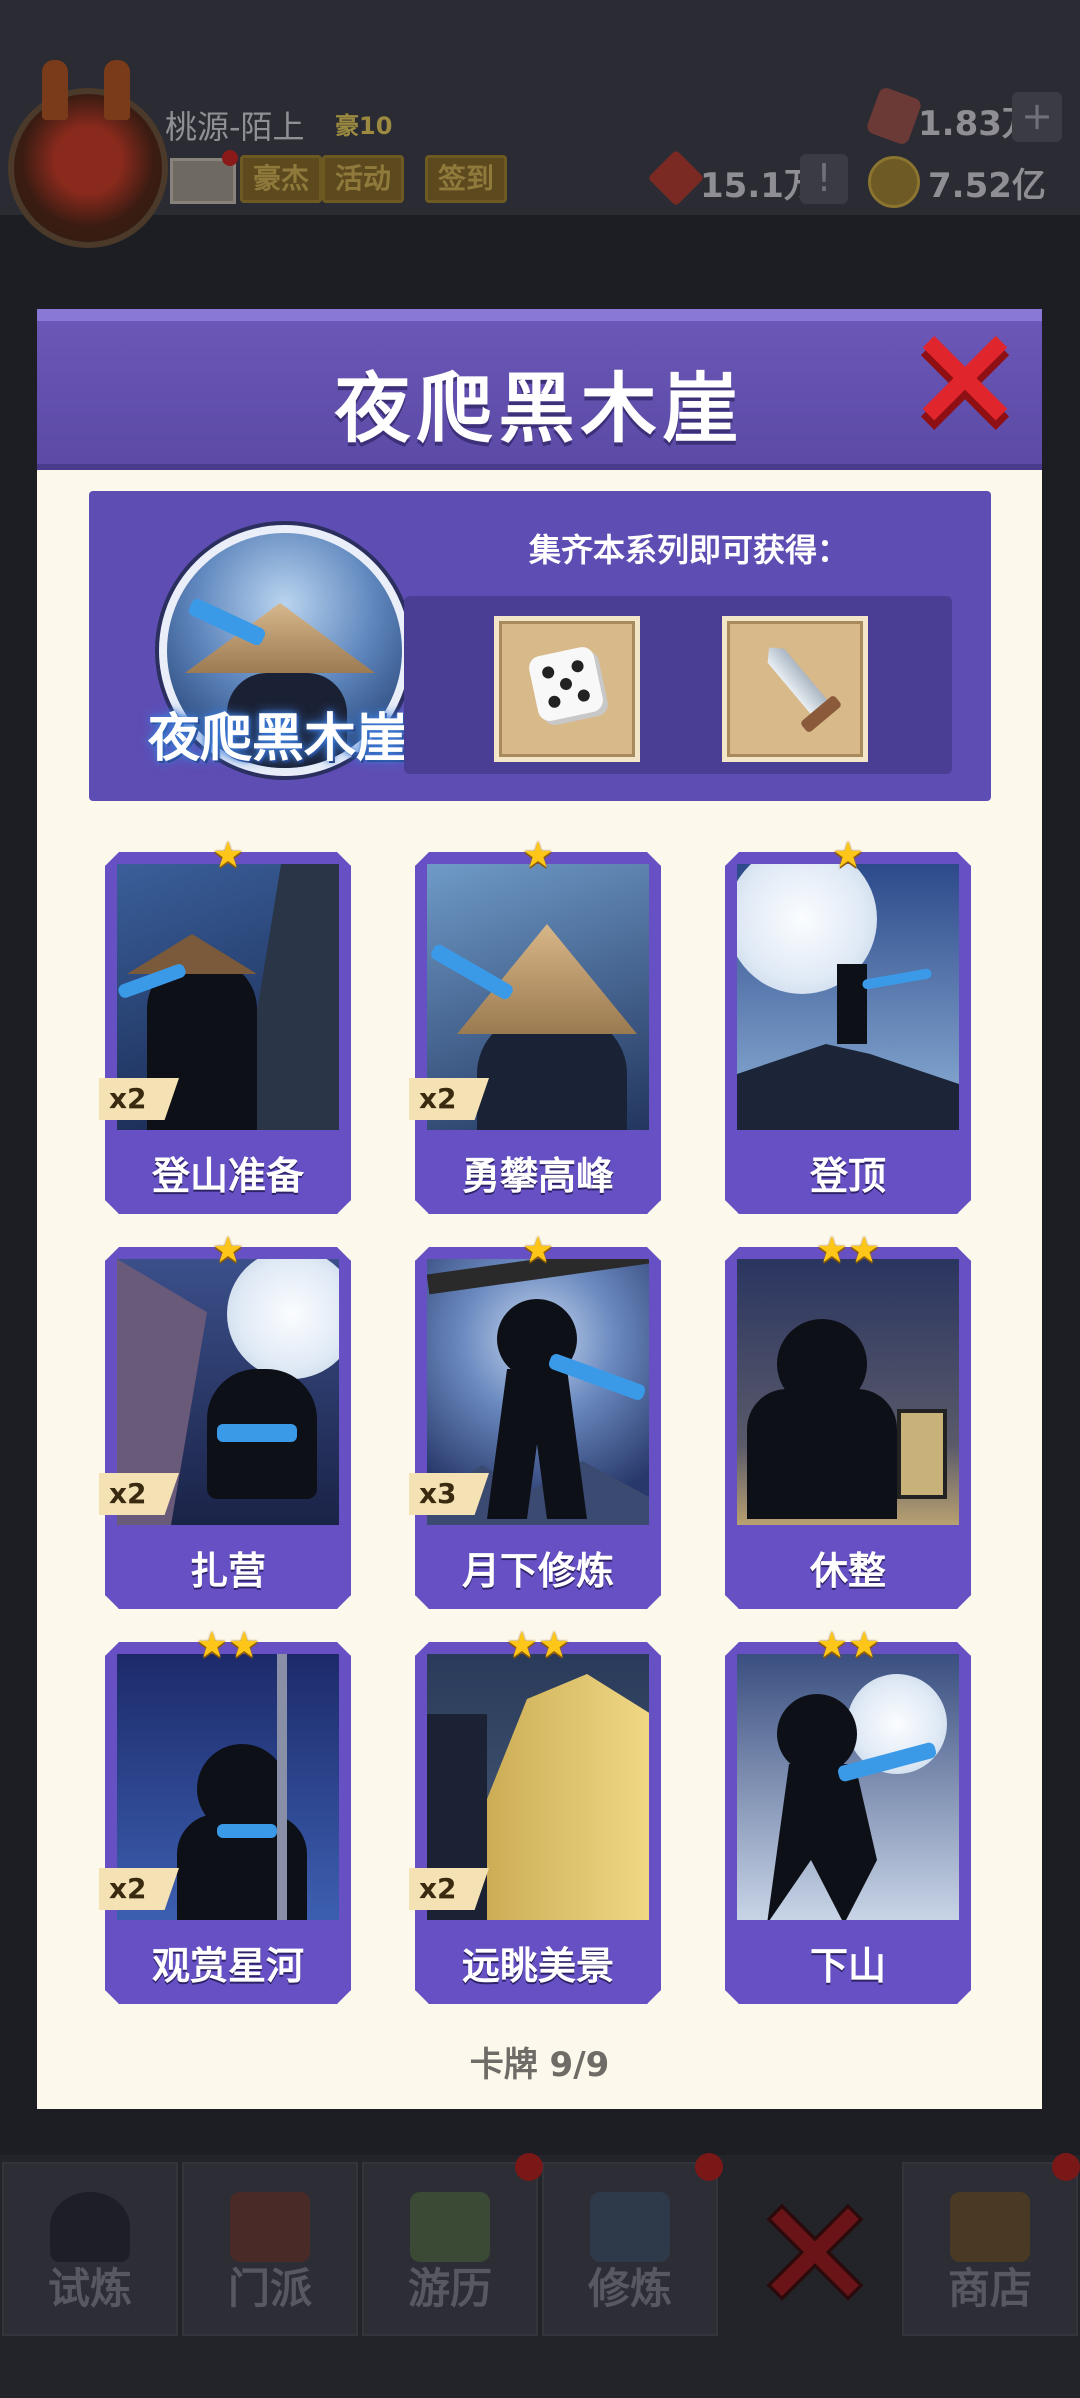 Image resolution: width=1080 pixels, height=2398 pixels. Describe the element at coordinates (987, 186) in the screenshot. I see `gold-amount: 7.52亿` at that location.